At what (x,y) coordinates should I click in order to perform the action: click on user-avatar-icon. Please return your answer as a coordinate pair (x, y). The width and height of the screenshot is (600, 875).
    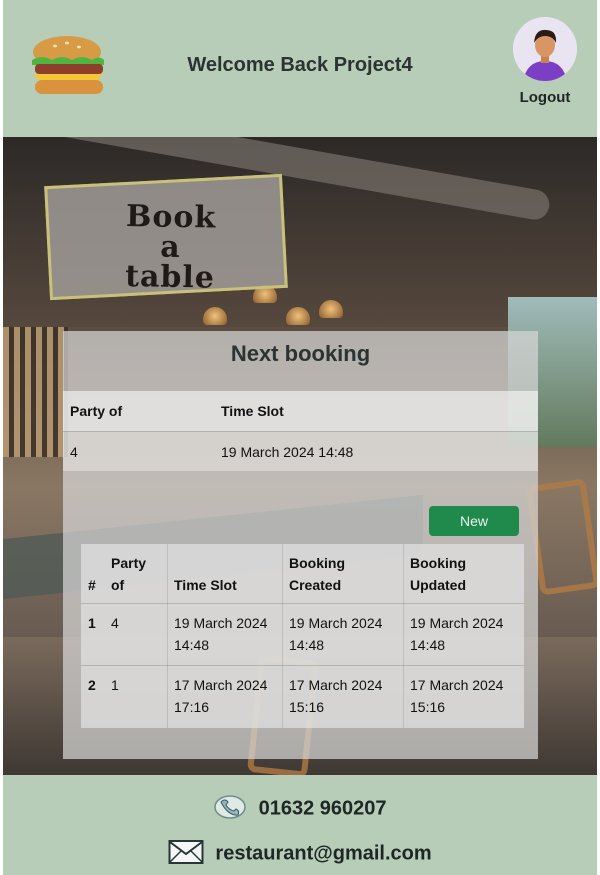
    Looking at the image, I should click on (545, 49).